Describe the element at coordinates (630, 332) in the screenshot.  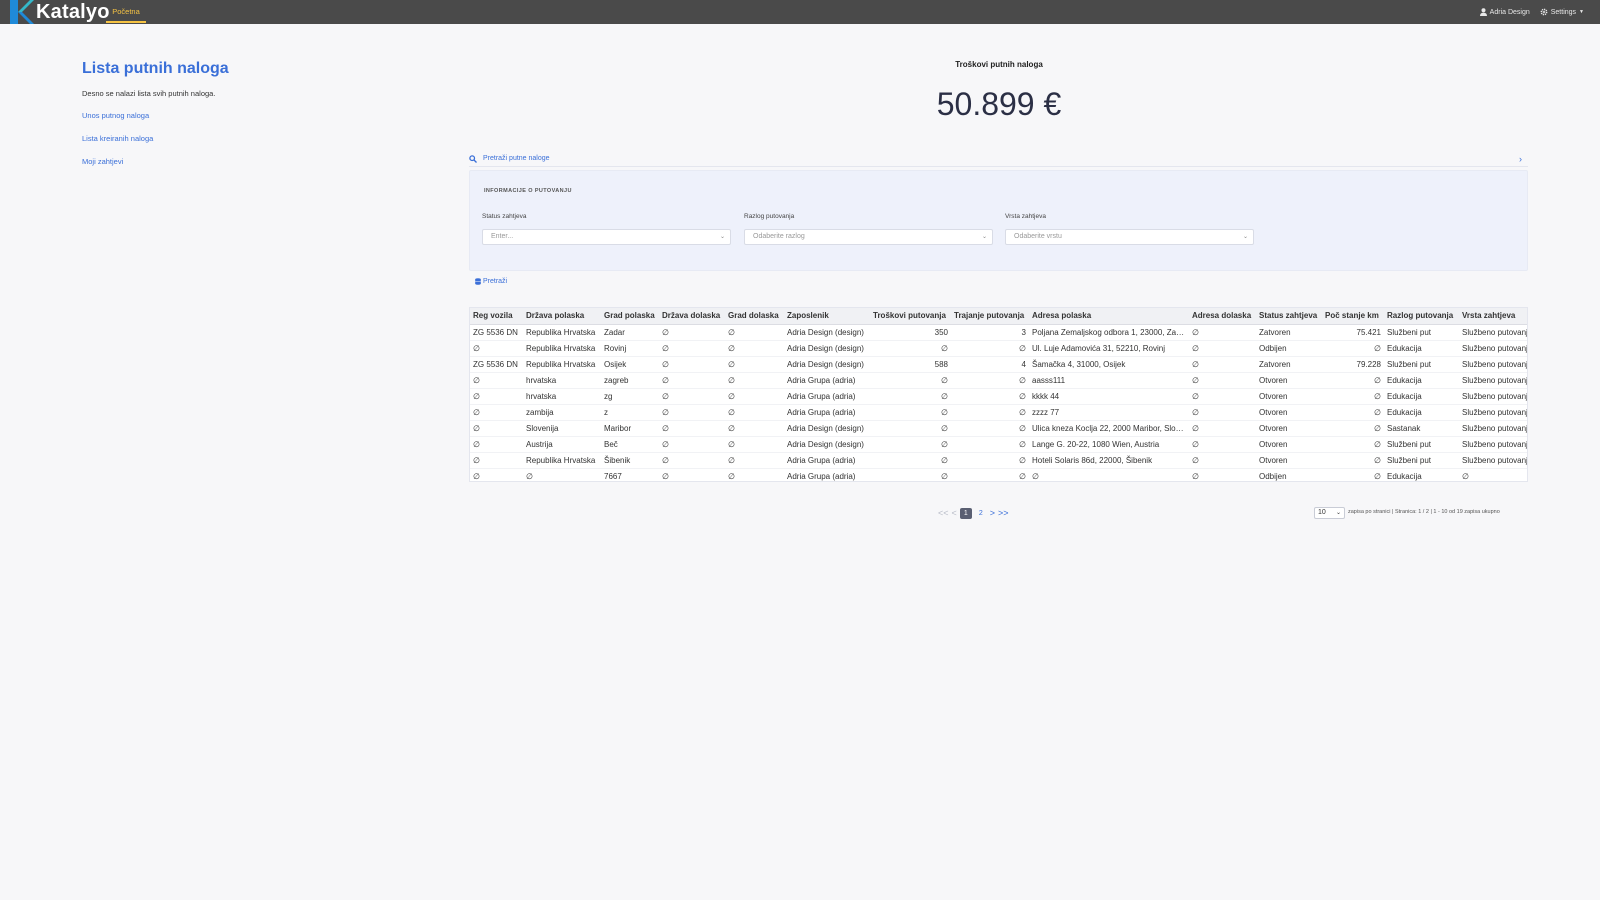
I see `table-cell: Zadar` at that location.